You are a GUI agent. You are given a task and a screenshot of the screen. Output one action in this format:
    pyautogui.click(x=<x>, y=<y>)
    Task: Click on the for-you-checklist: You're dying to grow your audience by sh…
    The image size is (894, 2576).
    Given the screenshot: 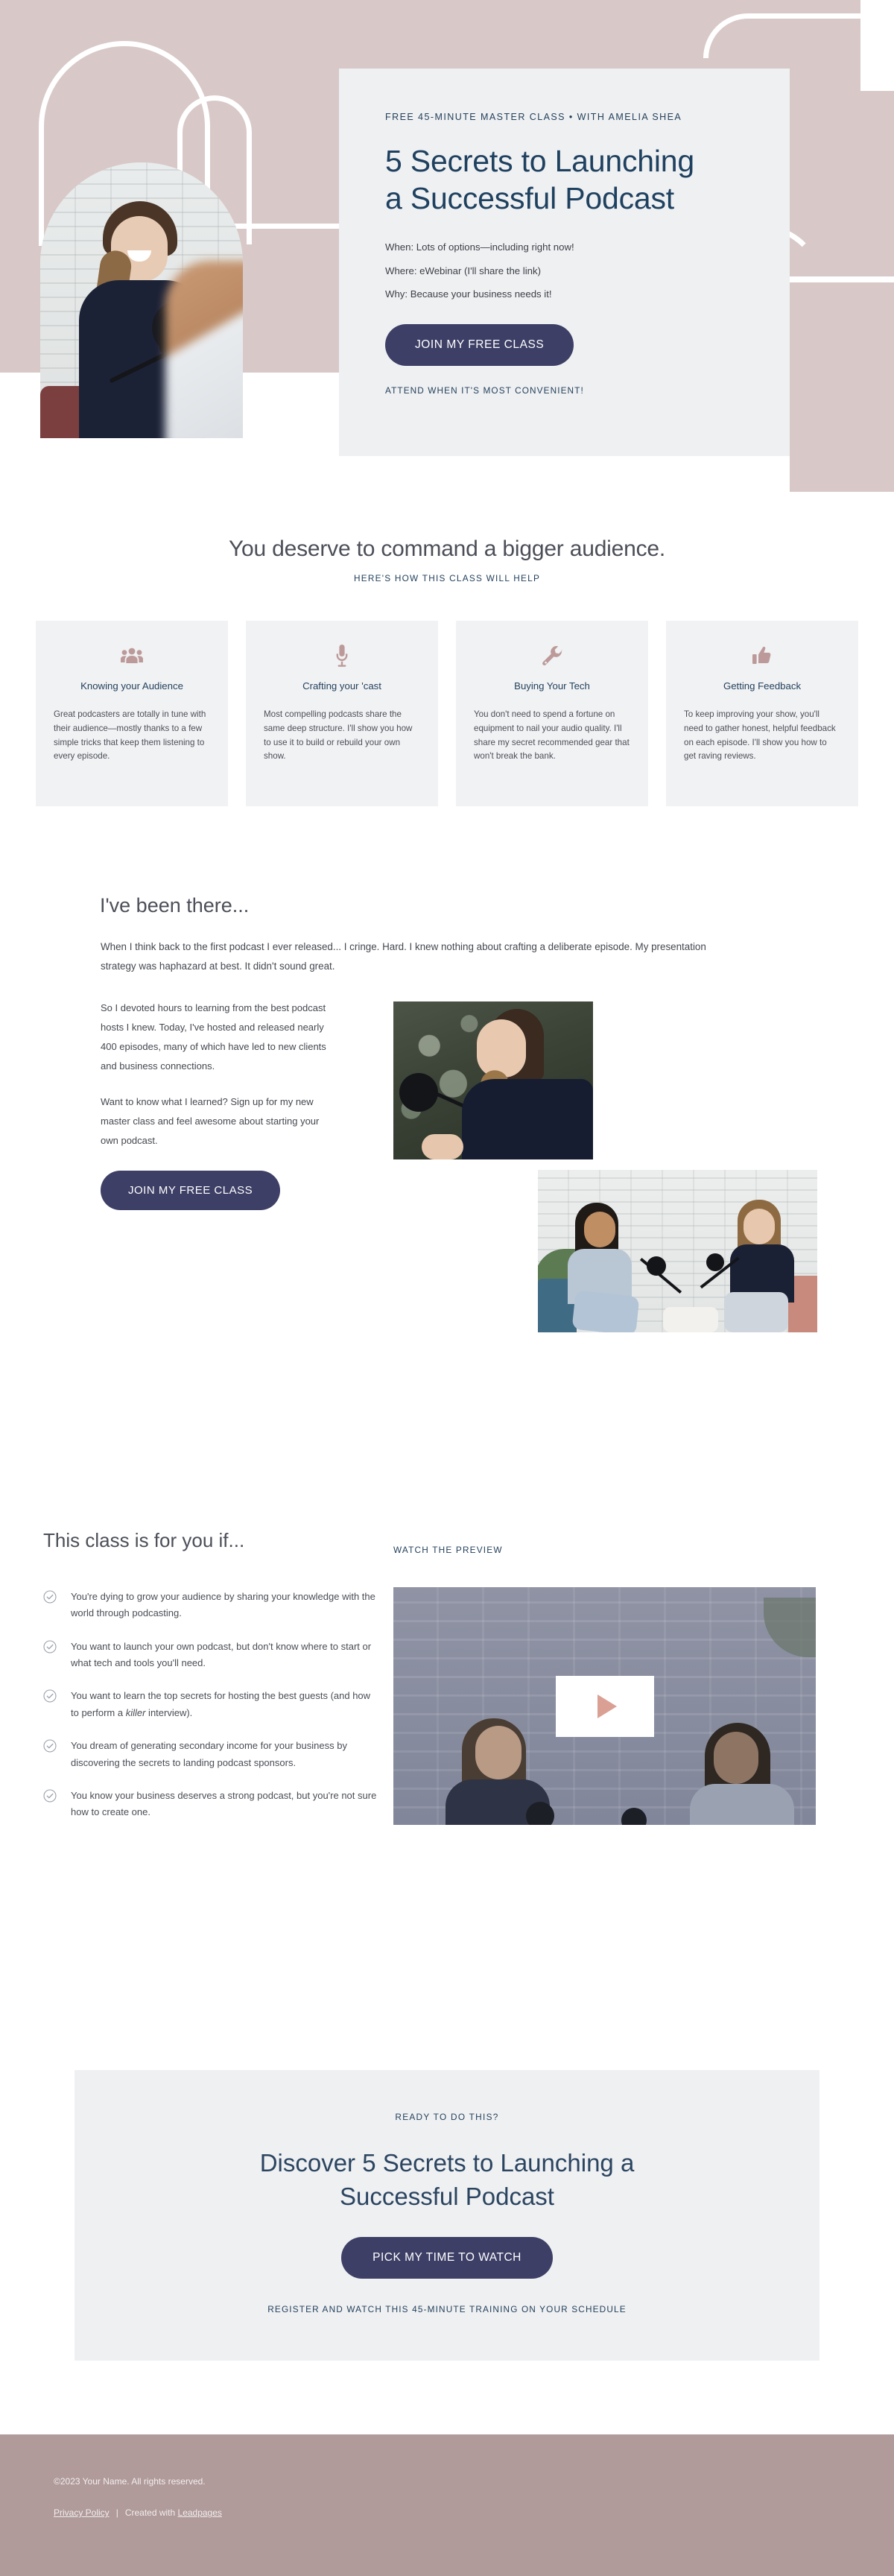 What is the action you would take?
    pyautogui.click(x=211, y=1714)
    